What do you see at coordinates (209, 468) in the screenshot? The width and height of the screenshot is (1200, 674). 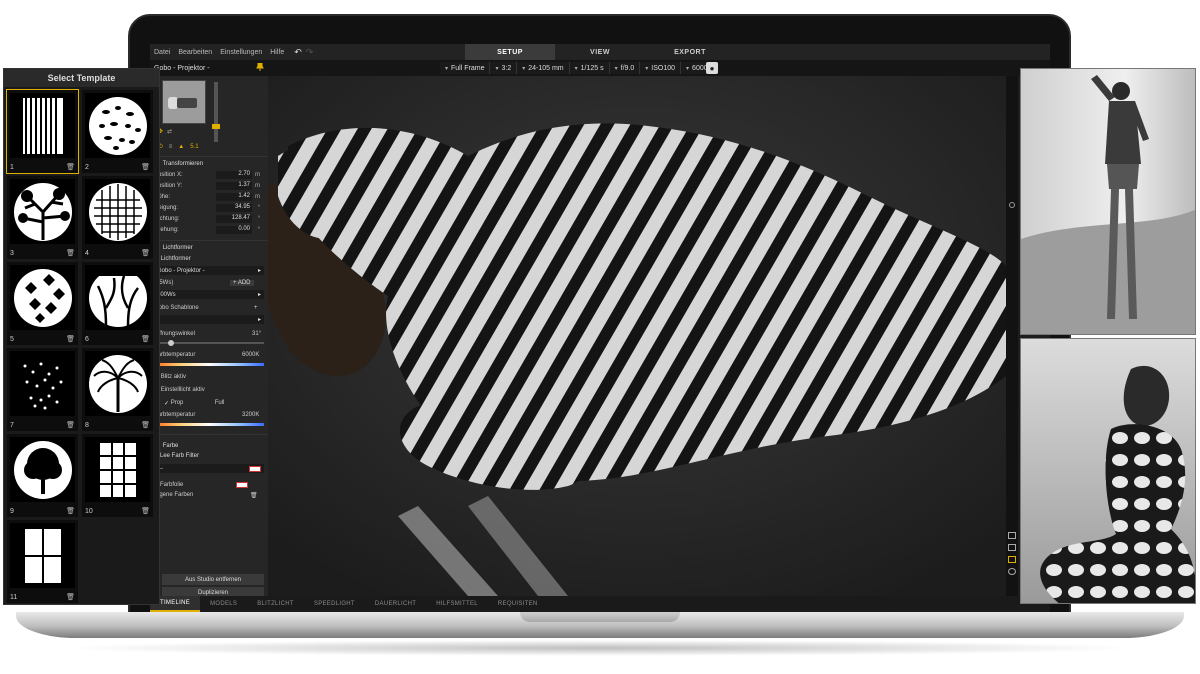 I see `lee-select: ---` at bounding box center [209, 468].